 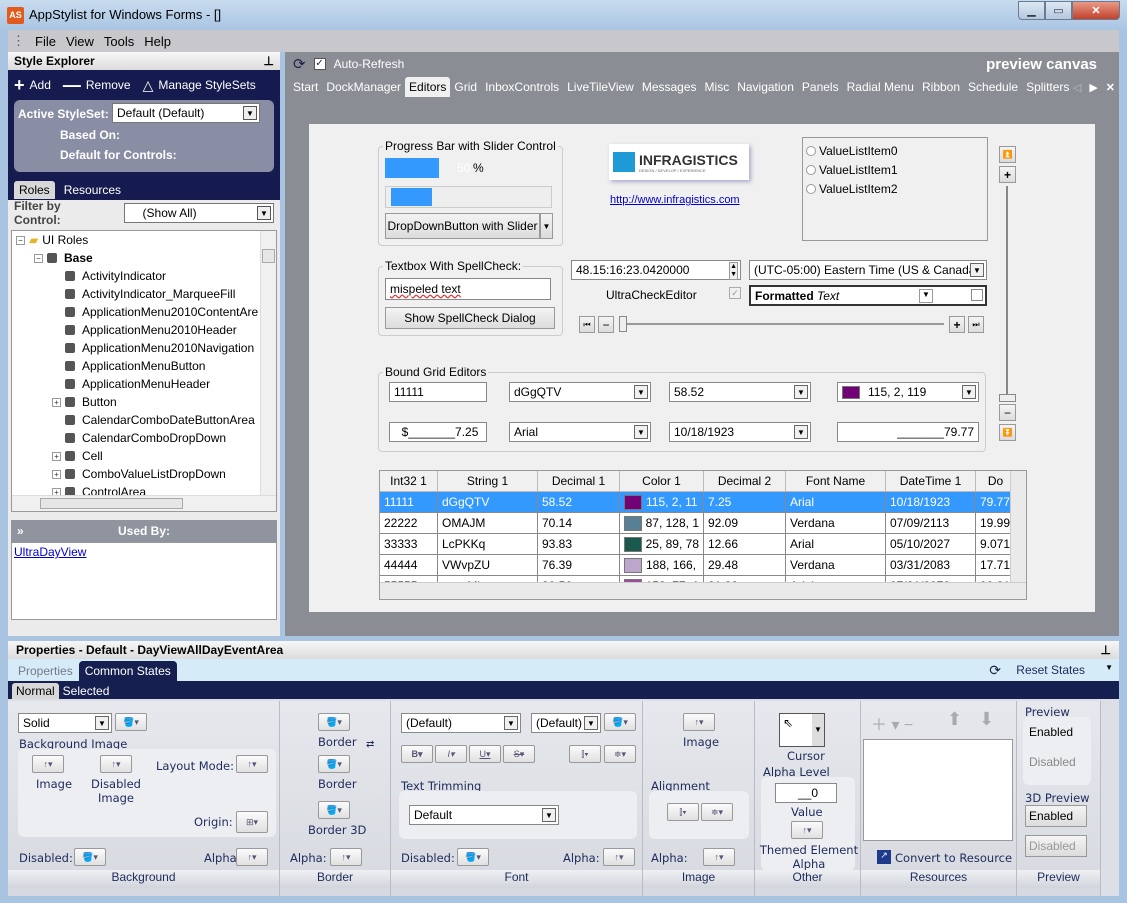 I want to click on tree-node: ActivityIndicator_MarqueeFill, so click(x=144, y=294).